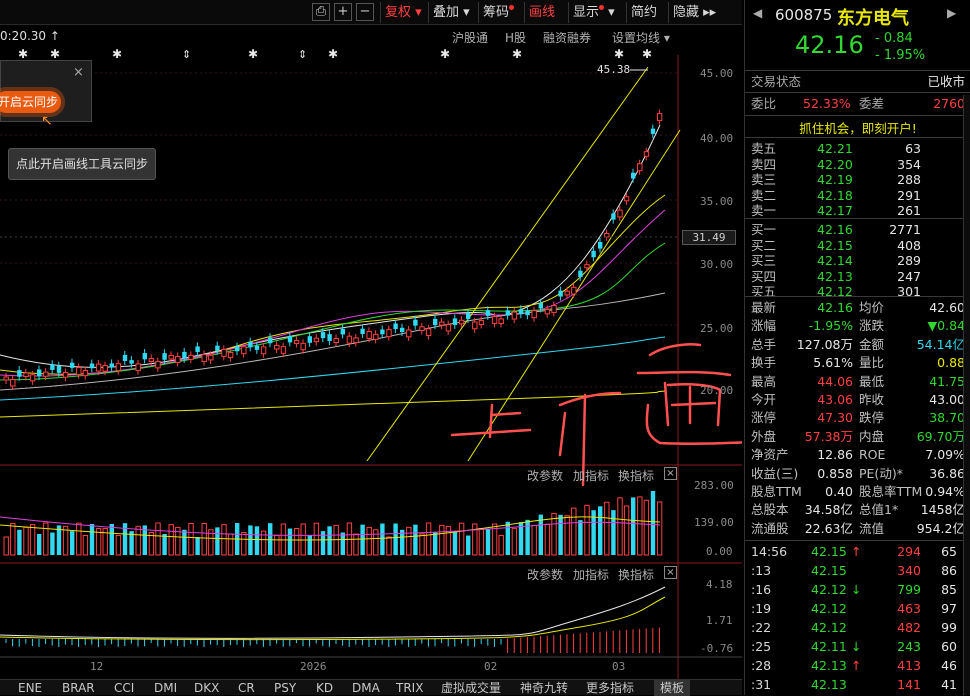  Describe the element at coordinates (856, 665) in the screenshot. I see `tick-arrow-icon: ↑` at that location.